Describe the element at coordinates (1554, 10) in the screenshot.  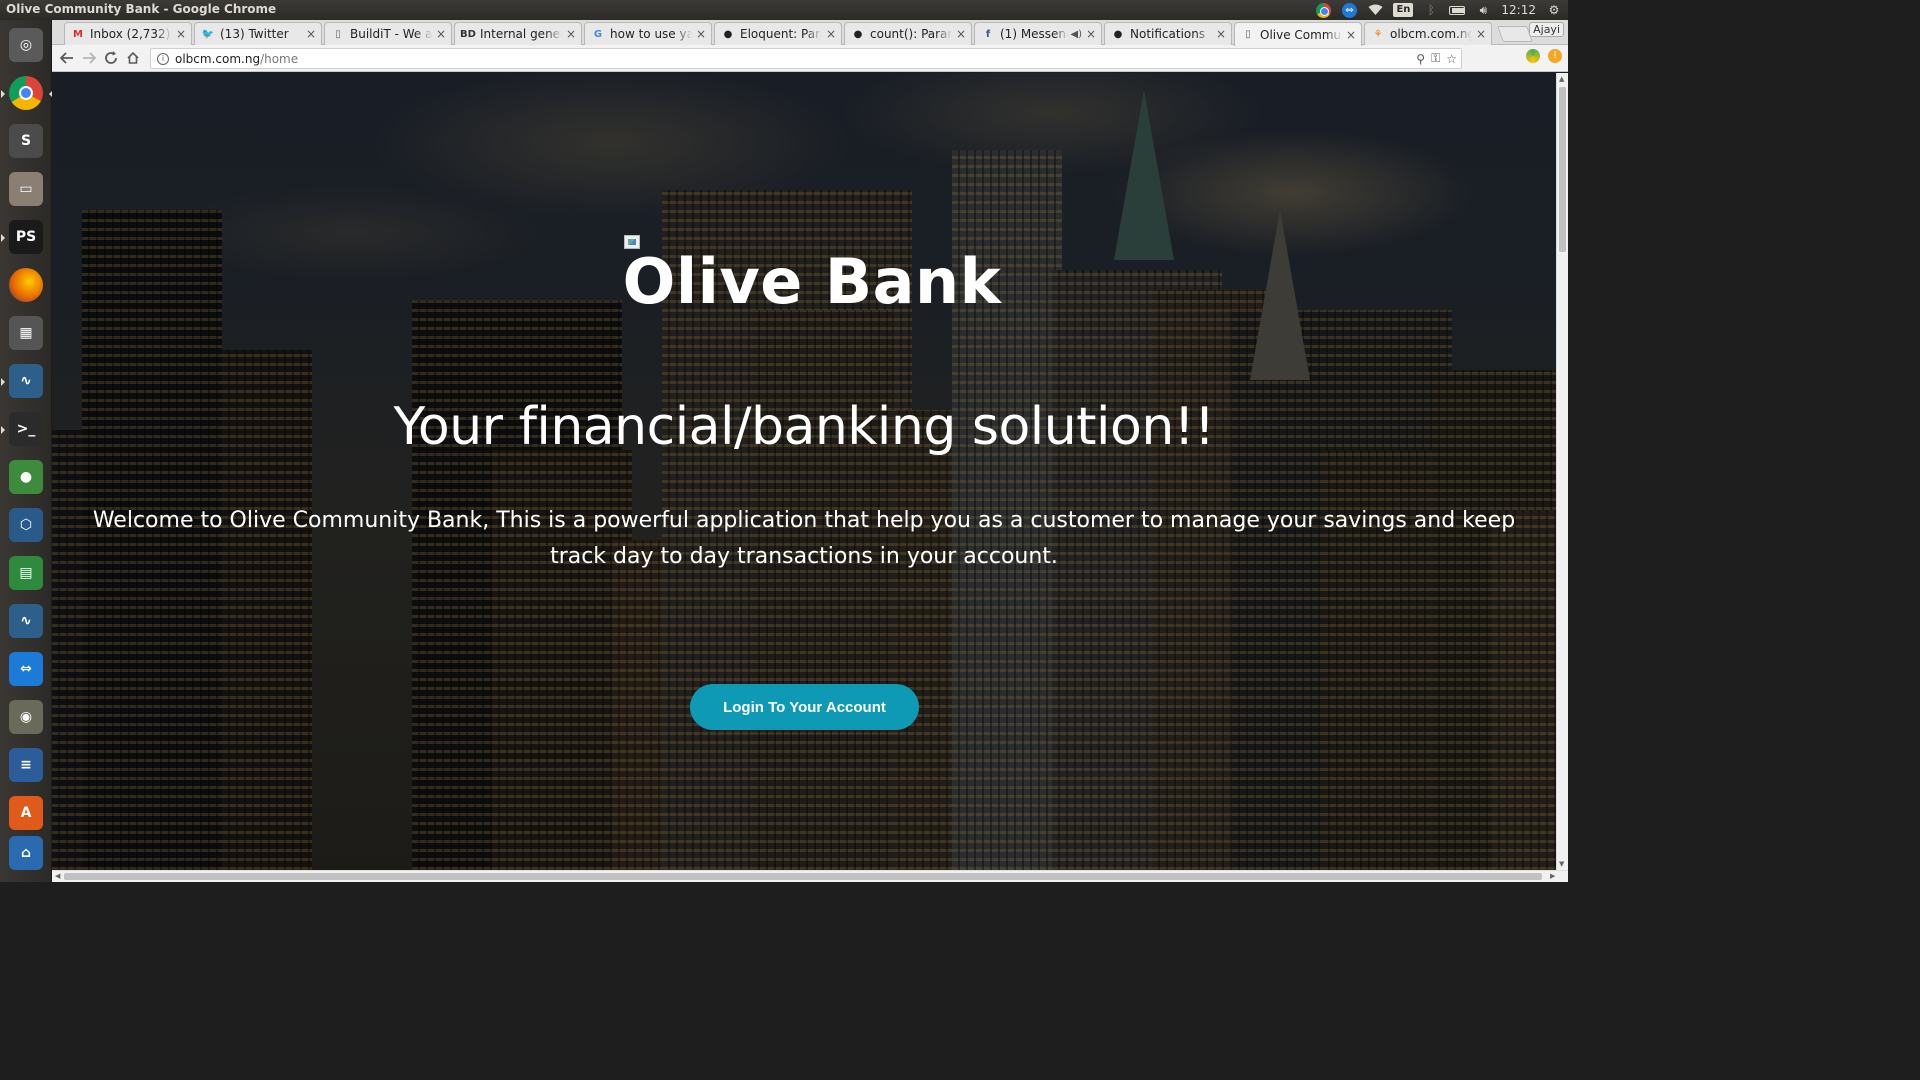
I see `settings-gear-icon: ⚙` at that location.